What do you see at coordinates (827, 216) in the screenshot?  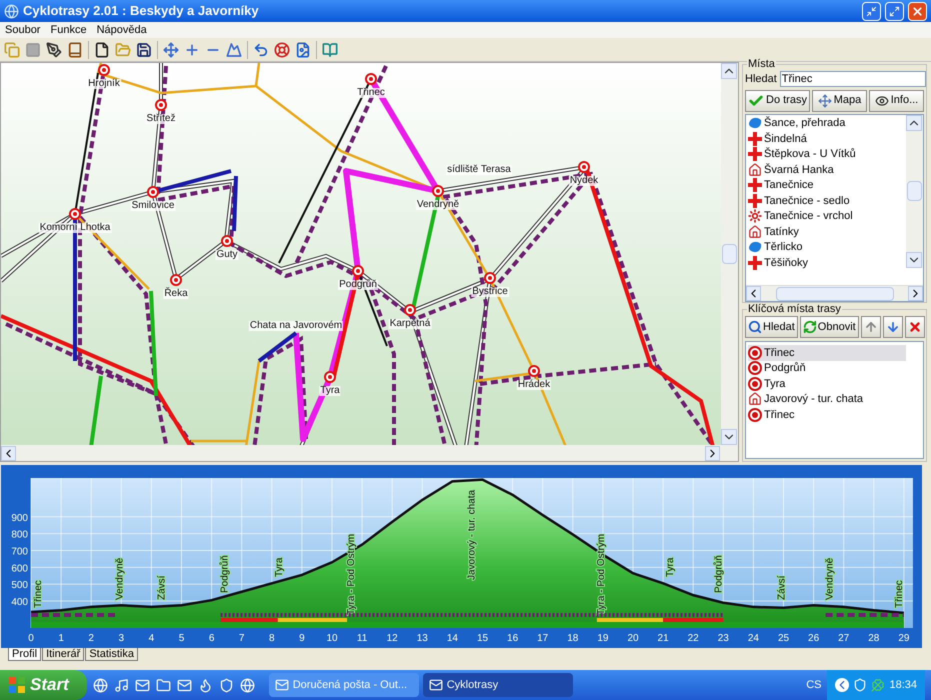 I see `place-list-item: Tanečnice - vrchol` at bounding box center [827, 216].